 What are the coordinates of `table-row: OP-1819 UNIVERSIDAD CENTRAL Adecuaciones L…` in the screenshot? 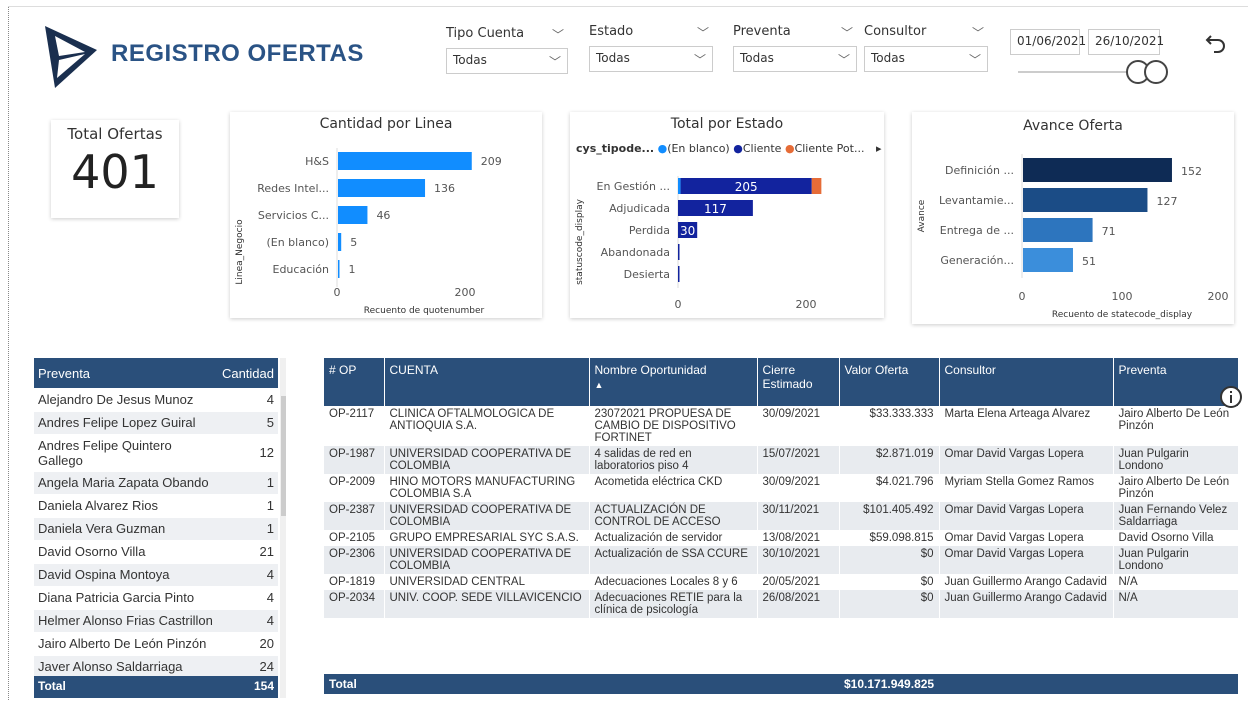 It's located at (781, 582).